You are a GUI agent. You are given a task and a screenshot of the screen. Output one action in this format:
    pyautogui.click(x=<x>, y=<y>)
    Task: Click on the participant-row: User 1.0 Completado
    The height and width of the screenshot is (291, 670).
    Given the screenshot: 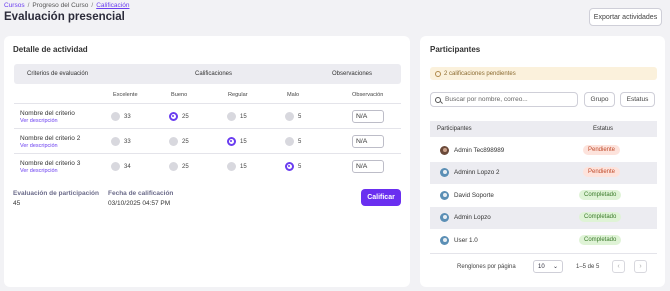 What is the action you would take?
    pyautogui.click(x=543, y=241)
    